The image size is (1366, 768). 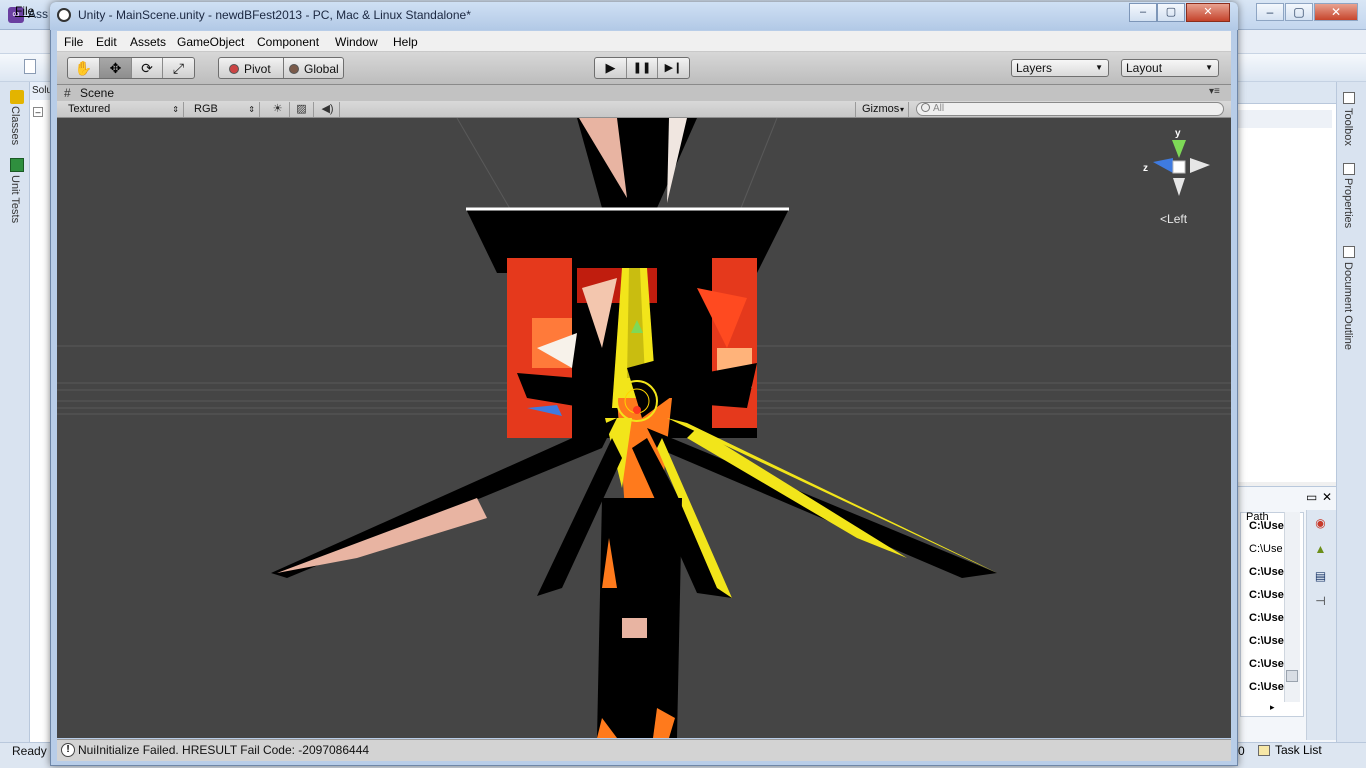 I want to click on pivot-toggle: Pivot, so click(x=257, y=69).